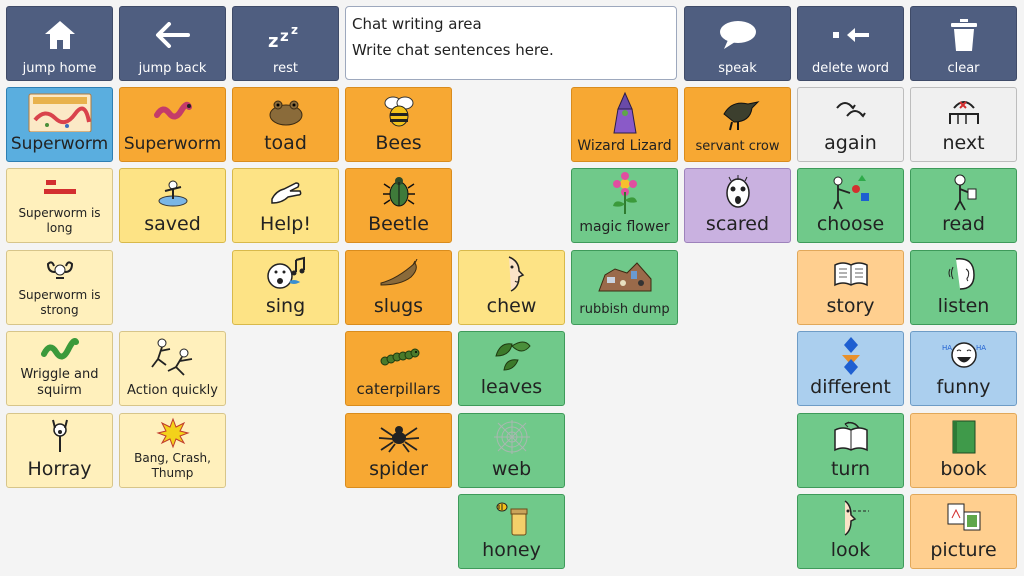 Image resolution: width=1024 pixels, height=576 pixels. What do you see at coordinates (511, 550) in the screenshot?
I see `label: honey` at bounding box center [511, 550].